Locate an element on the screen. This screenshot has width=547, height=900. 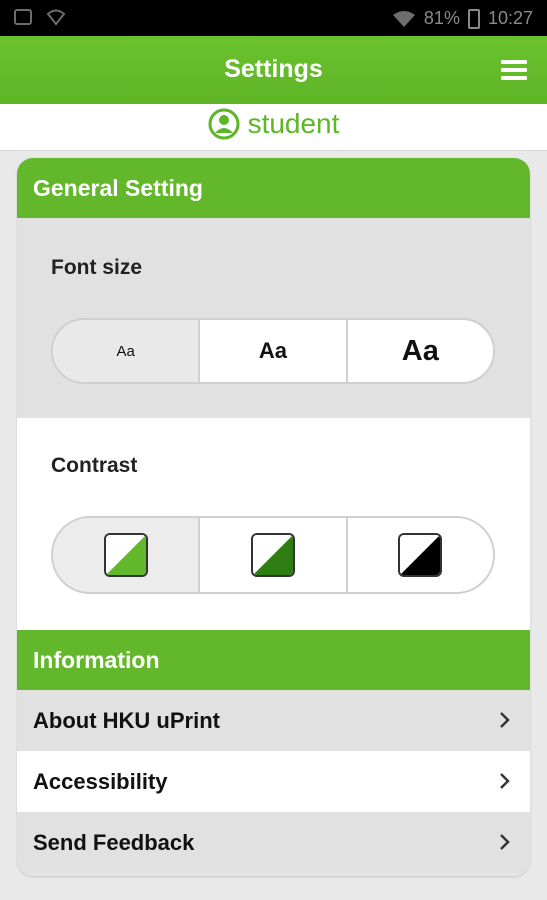
battery-icon is located at coordinates (473, 18).